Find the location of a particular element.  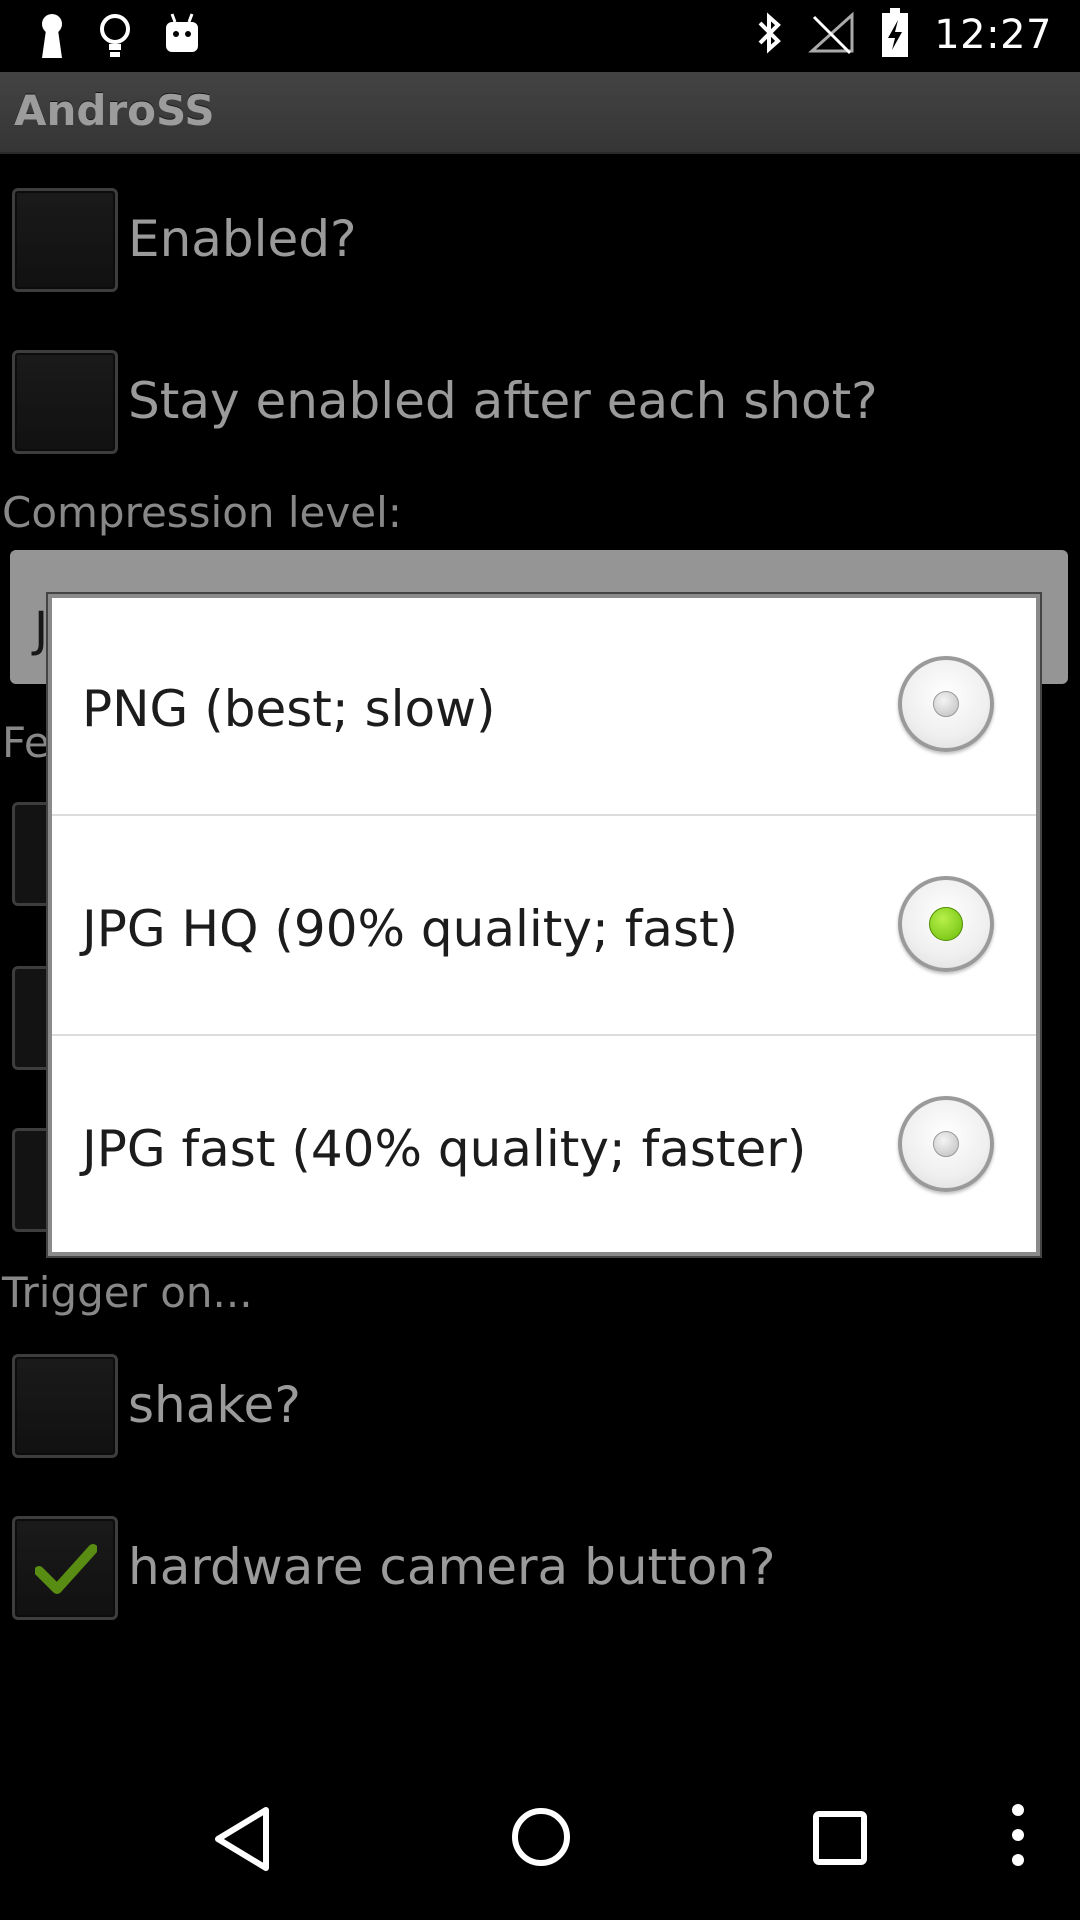

option-label: PNG (best; slow) is located at coordinates (289, 709).